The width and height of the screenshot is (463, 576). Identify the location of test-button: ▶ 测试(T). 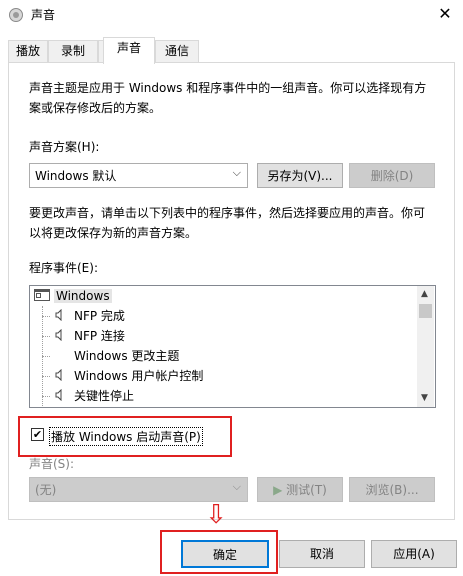
(300, 489).